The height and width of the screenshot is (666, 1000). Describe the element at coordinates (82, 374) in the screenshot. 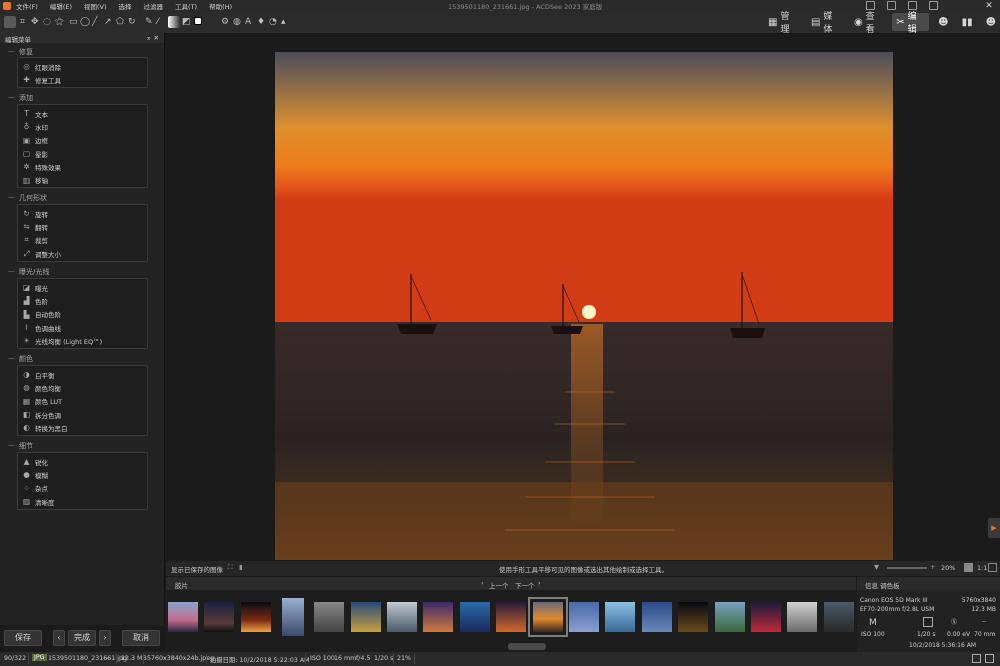

I see `tool-white-balance: ◑ 白平衡` at that location.